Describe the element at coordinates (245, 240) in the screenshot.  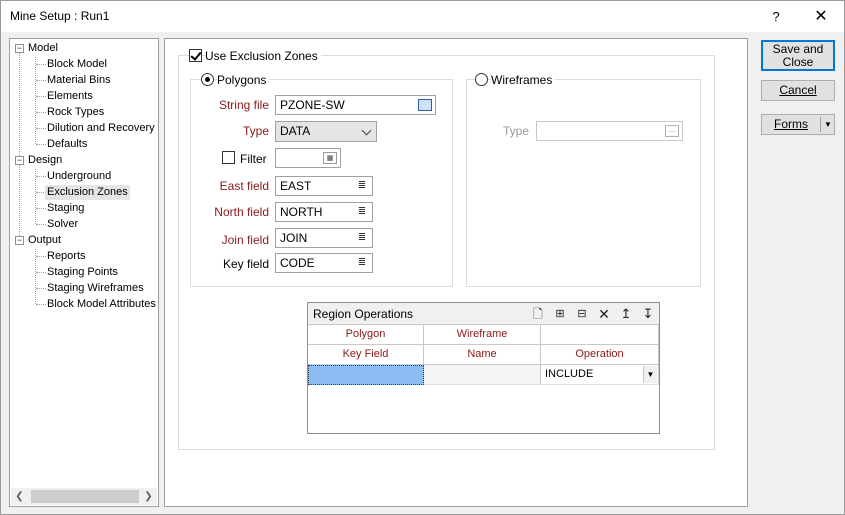
I see `join-field-label: Join field` at that location.